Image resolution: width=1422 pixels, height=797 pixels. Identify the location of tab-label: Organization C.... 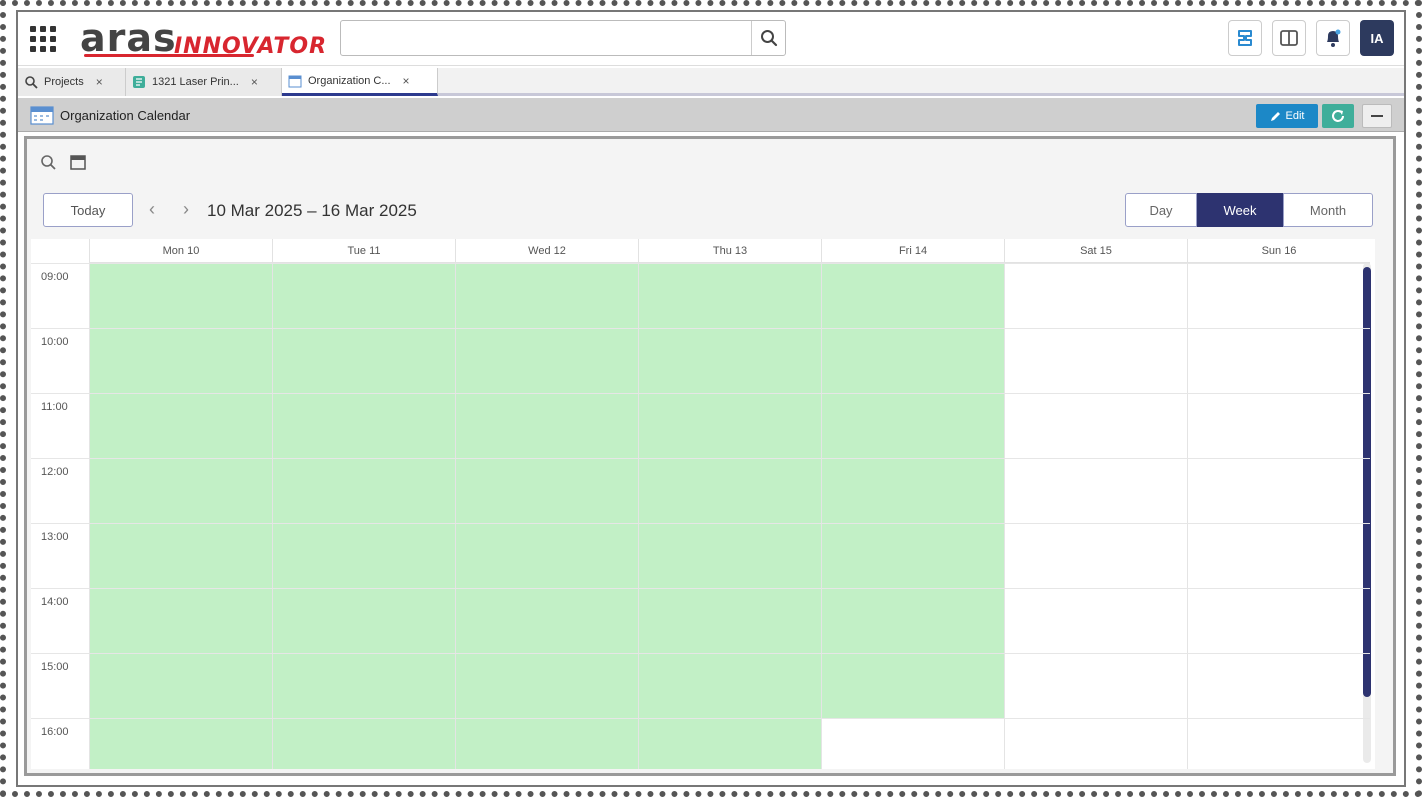
(349, 80).